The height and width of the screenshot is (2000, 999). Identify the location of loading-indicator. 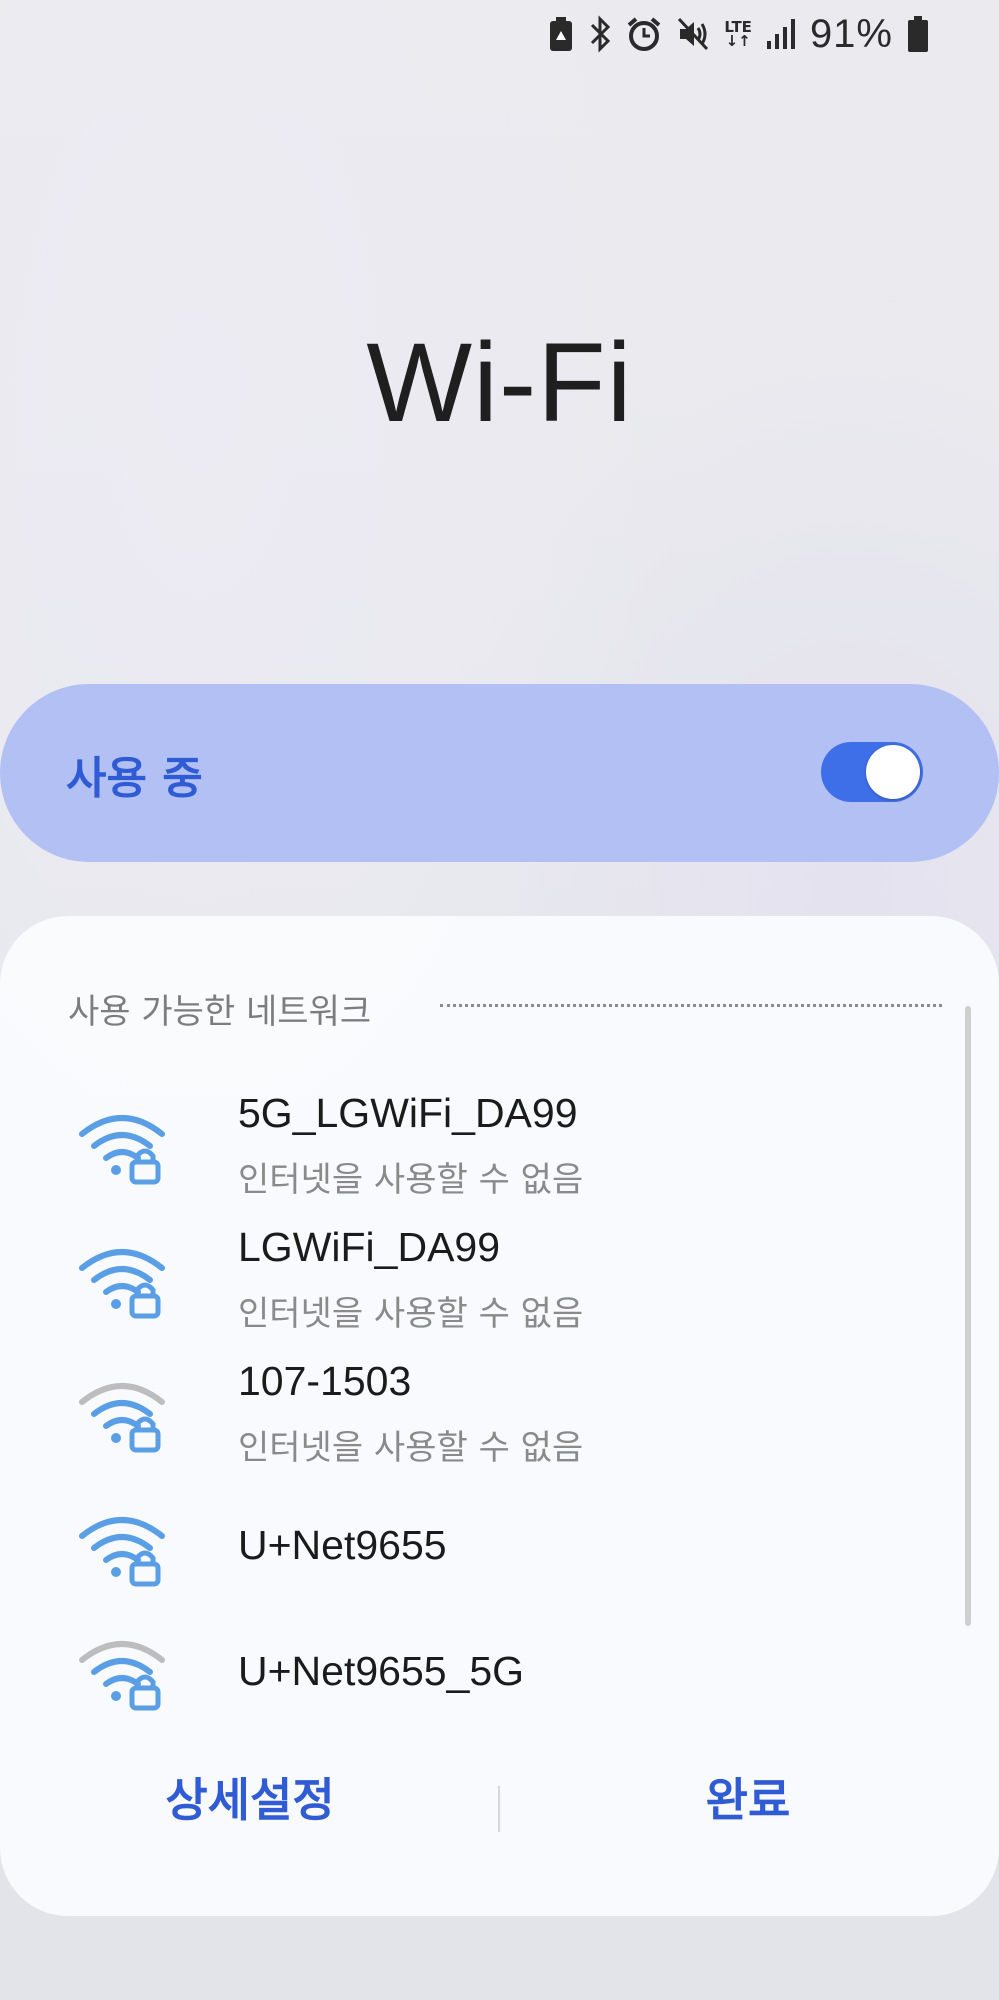
(691, 1005).